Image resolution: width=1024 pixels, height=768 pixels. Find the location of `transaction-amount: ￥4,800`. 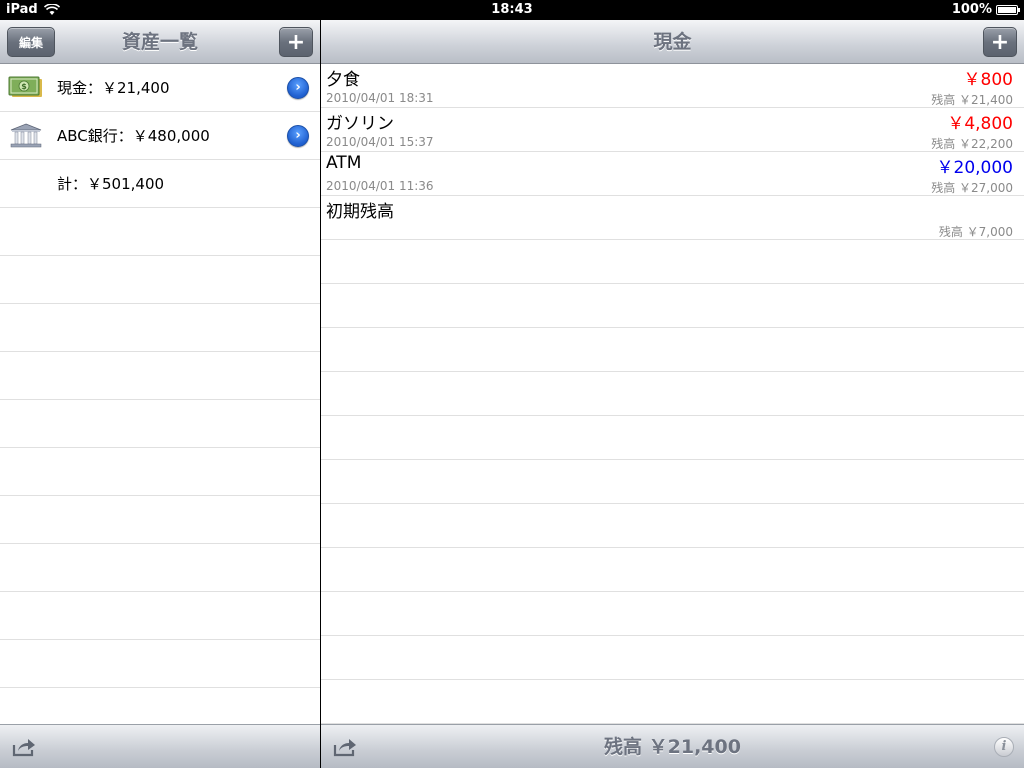

transaction-amount: ￥4,800 is located at coordinates (980, 124).